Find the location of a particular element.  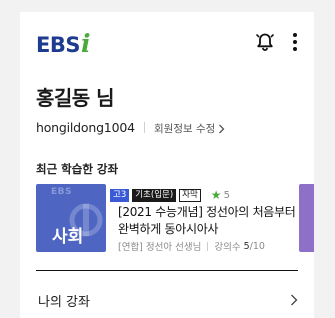

next-course-card-peek is located at coordinates (306, 218).